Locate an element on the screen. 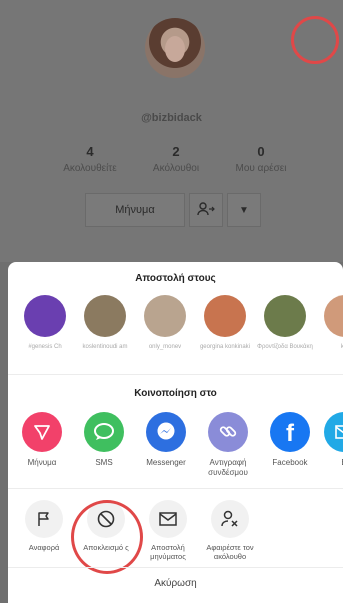 This screenshot has height=603, width=343. friend-item: only_monev is located at coordinates (165, 323).